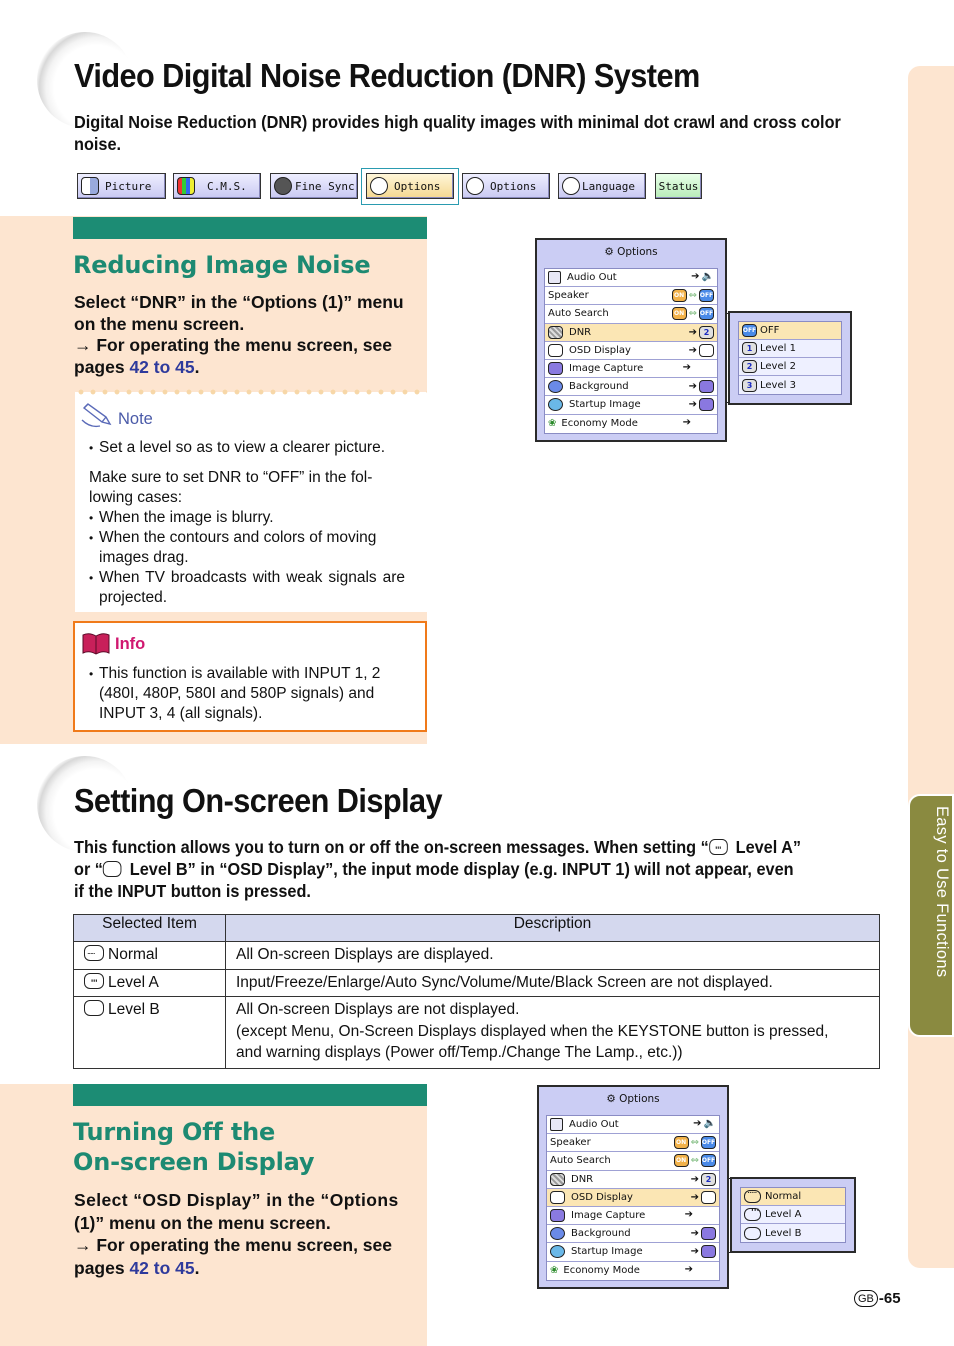  I want to click on tab-cms: C.M.S., so click(217, 186).